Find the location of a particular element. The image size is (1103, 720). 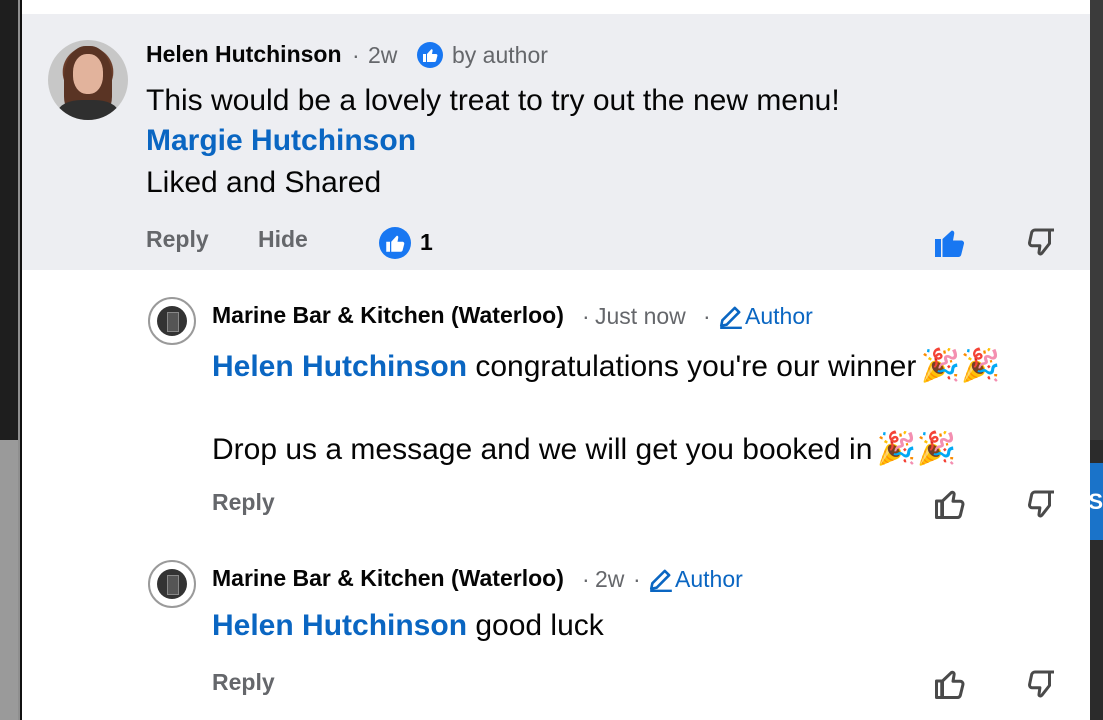

comment-mention: Margie Hutchinson is located at coordinates (281, 141).